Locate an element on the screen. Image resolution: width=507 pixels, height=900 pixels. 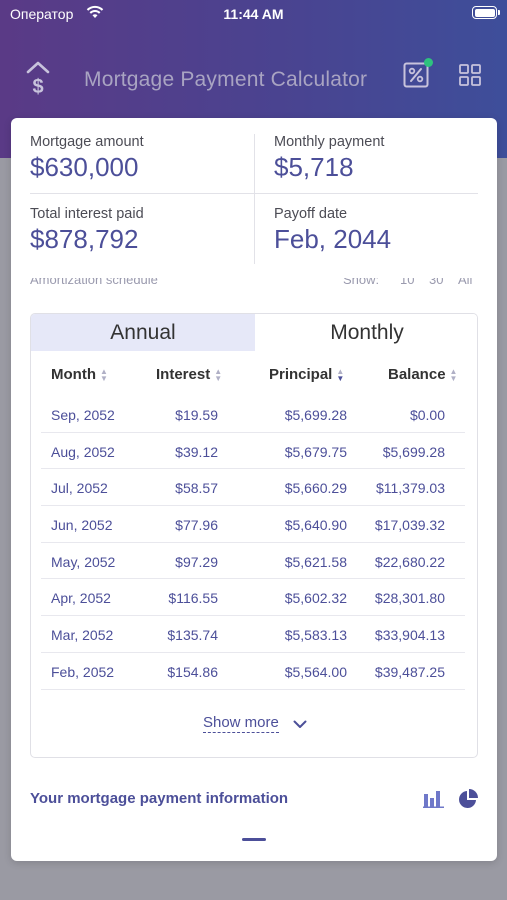
monthly-payment-stat: Monthly payment $5,718 is located at coordinates (329, 158).